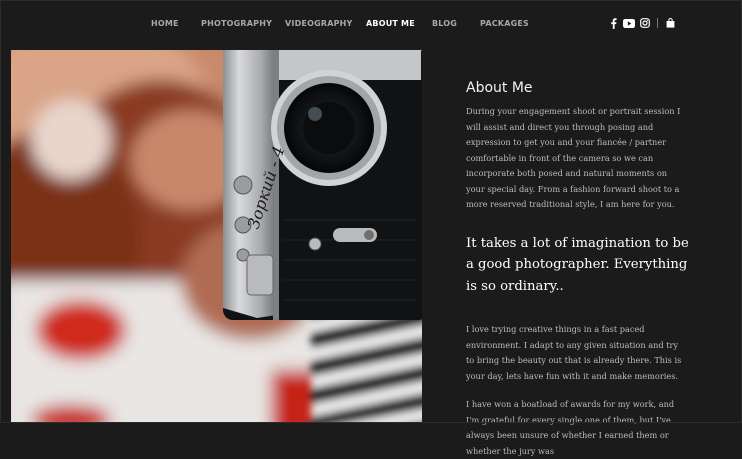 Image resolution: width=742 pixels, height=459 pixels. I want to click on page-title: About Me, so click(499, 88).